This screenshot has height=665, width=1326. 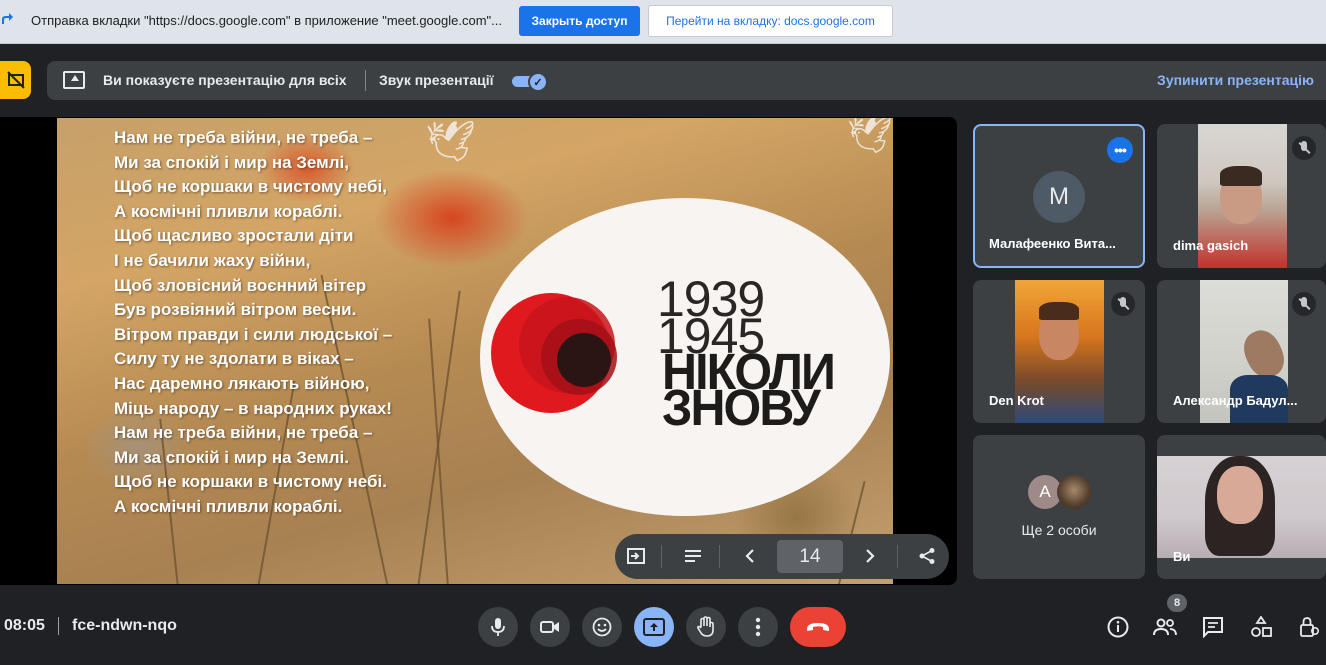 What do you see at coordinates (654, 627) in the screenshot?
I see `present-now-button` at bounding box center [654, 627].